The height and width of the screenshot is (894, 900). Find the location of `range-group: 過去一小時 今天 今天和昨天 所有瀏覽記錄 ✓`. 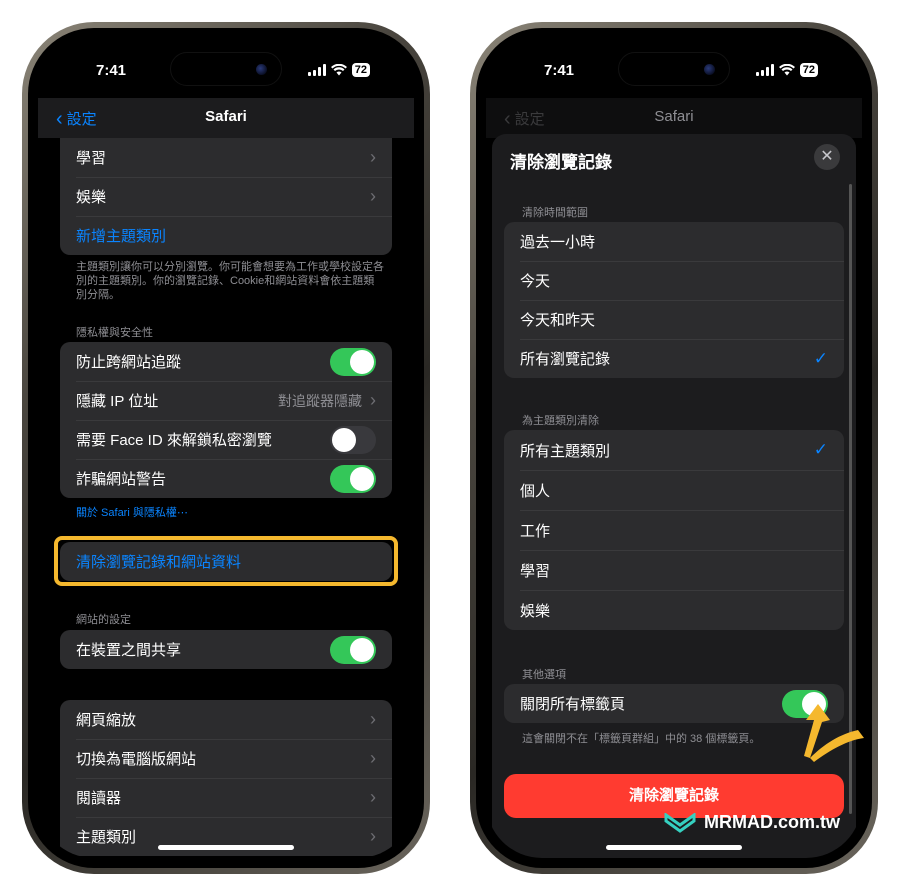

range-group: 過去一小時 今天 今天和昨天 所有瀏覽記錄 ✓ is located at coordinates (674, 300).